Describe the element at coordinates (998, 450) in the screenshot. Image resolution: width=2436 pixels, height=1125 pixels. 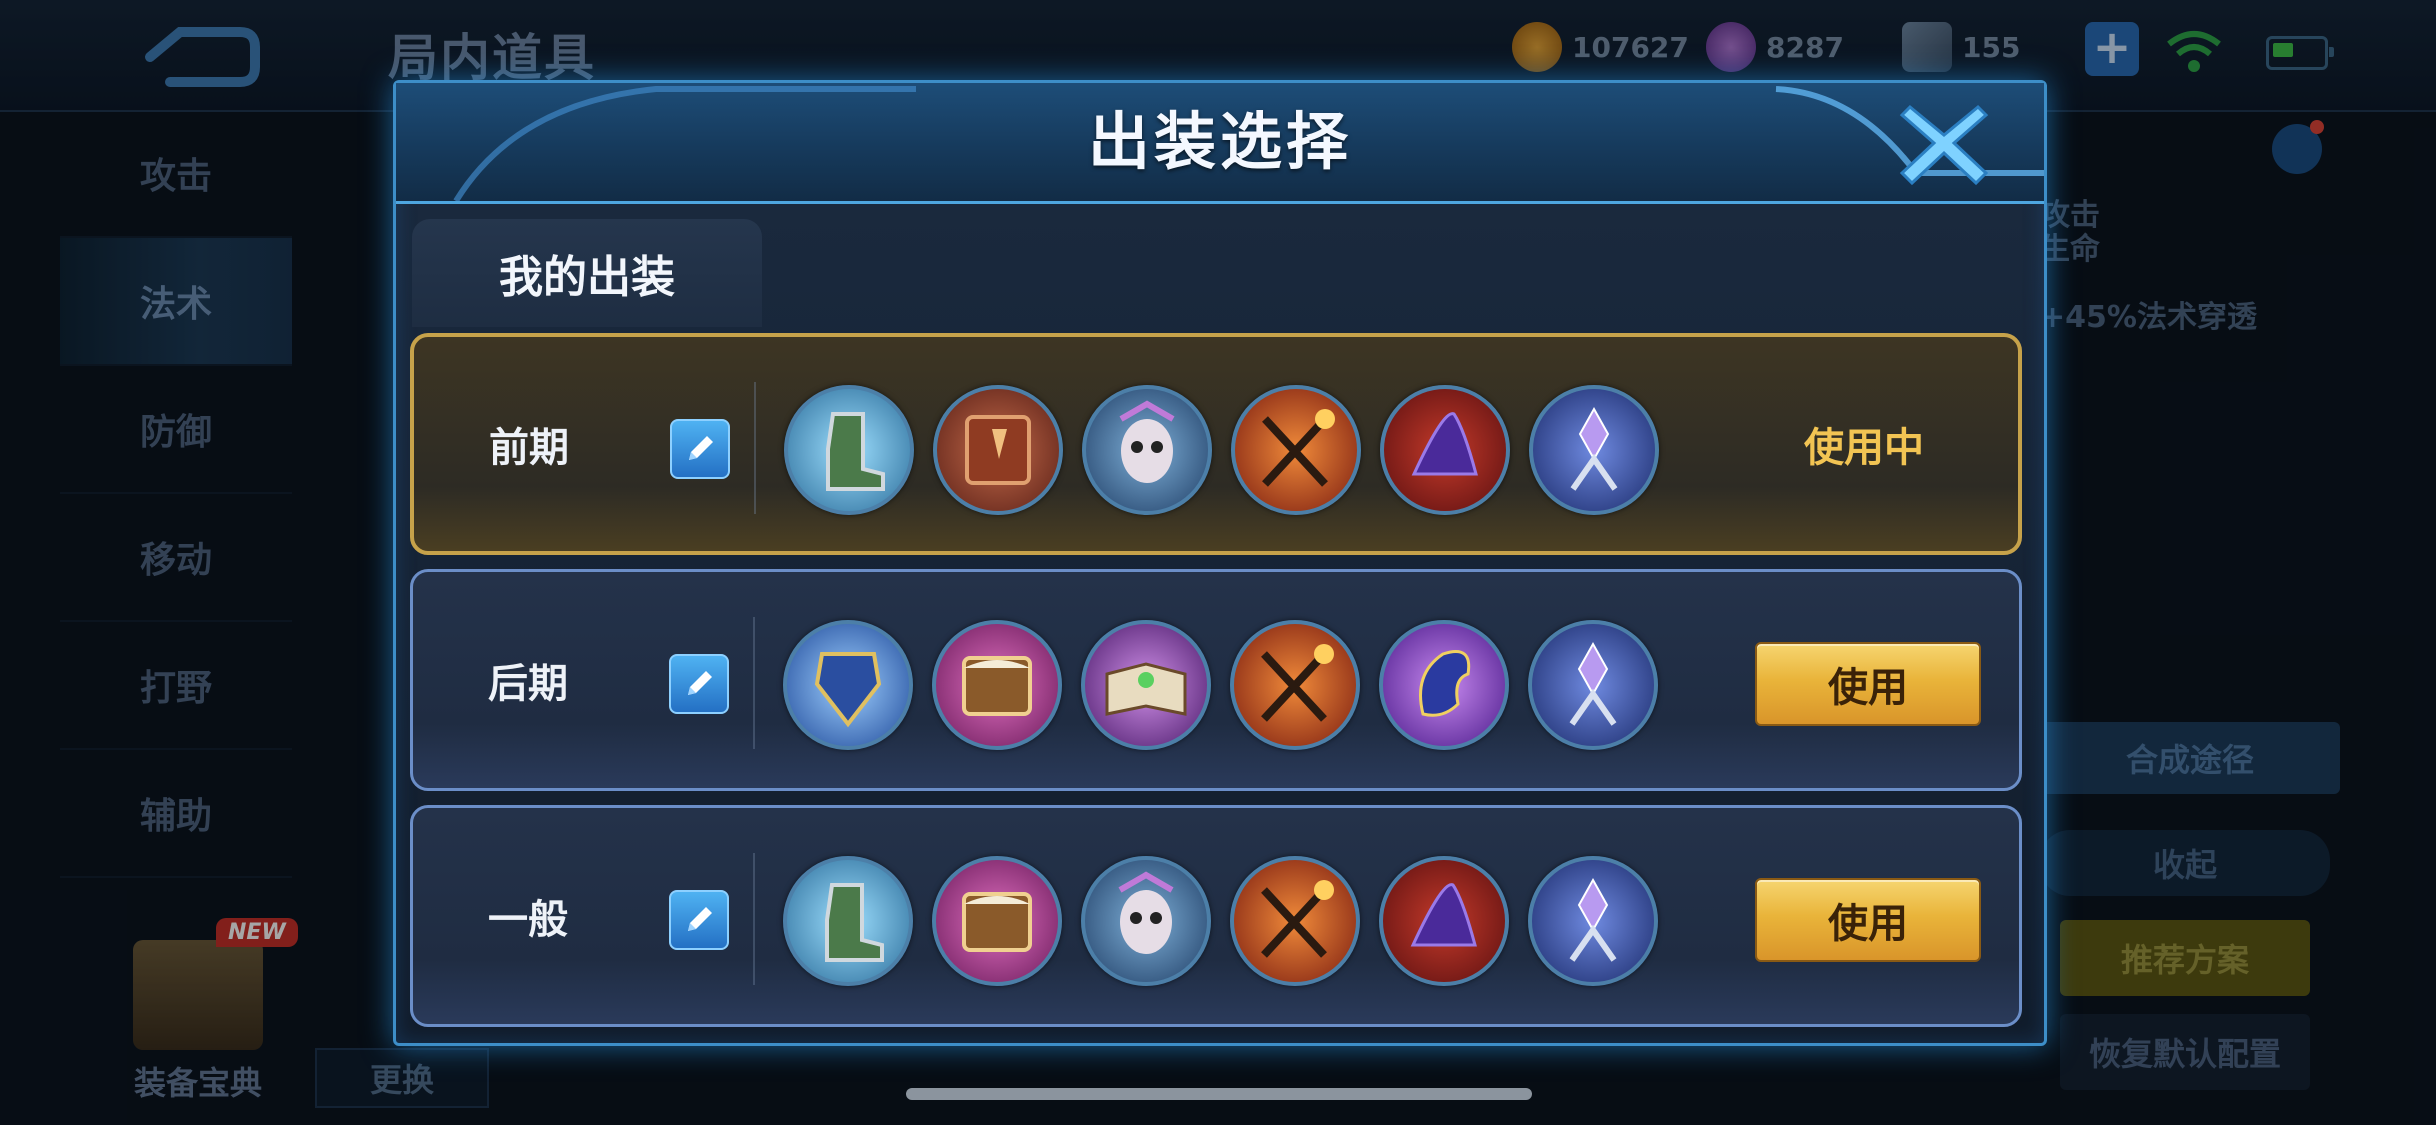
I see `red-tome-icon` at that location.